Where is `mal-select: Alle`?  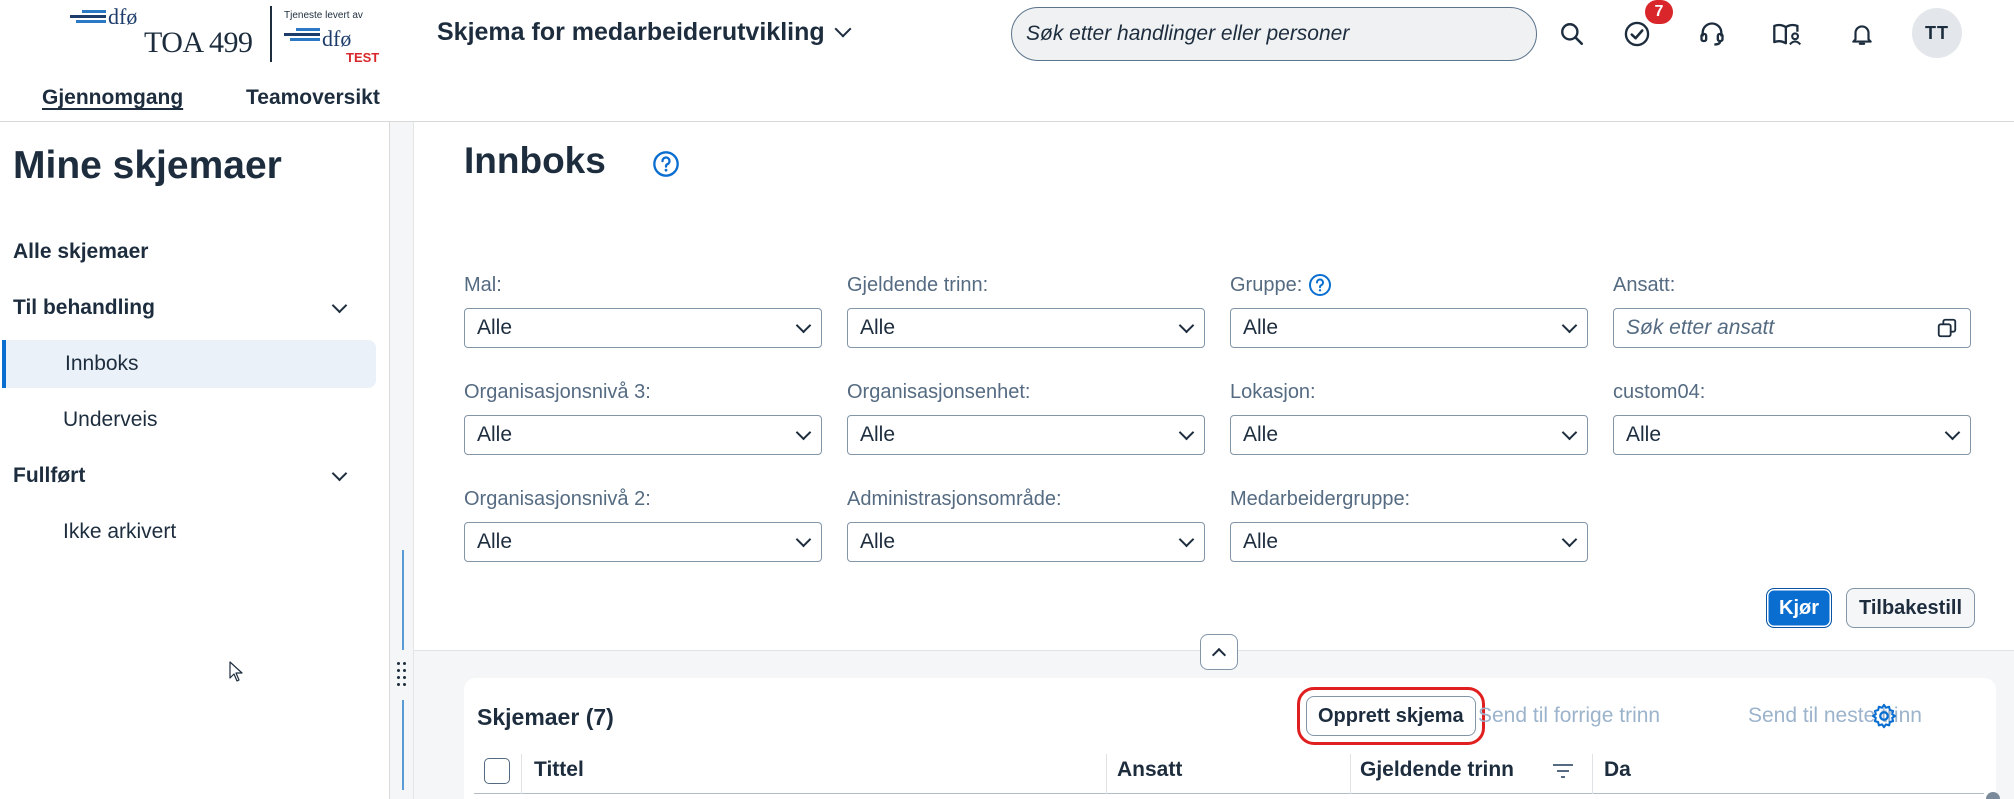
mal-select: Alle is located at coordinates (643, 328).